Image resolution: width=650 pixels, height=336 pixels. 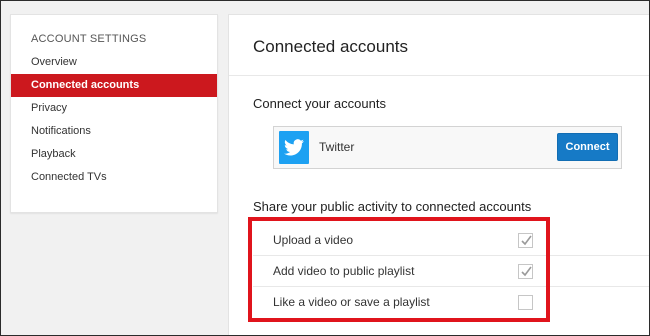 I want to click on like-or-save-checkbox, so click(x=525, y=302).